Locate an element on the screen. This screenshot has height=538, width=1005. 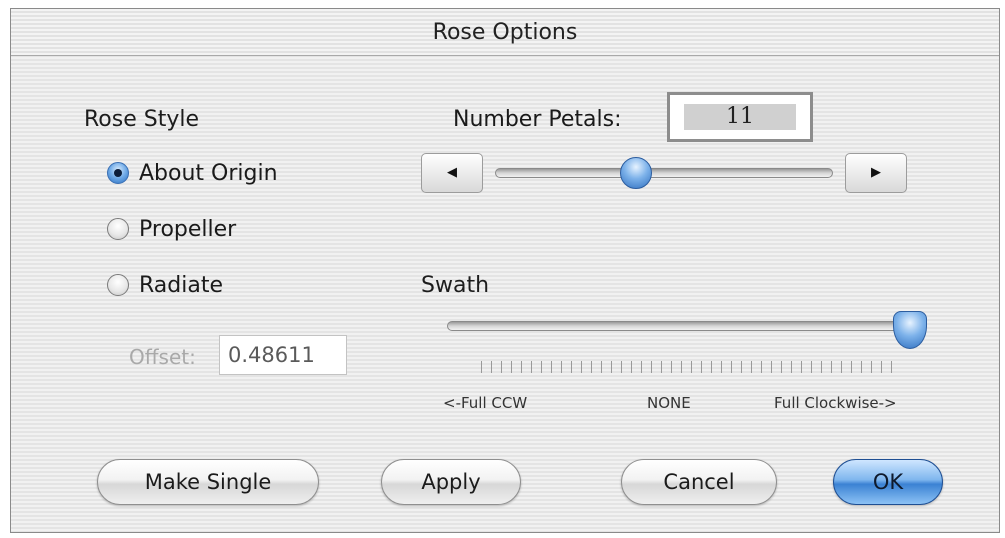
swath-slider-track is located at coordinates (687, 326).